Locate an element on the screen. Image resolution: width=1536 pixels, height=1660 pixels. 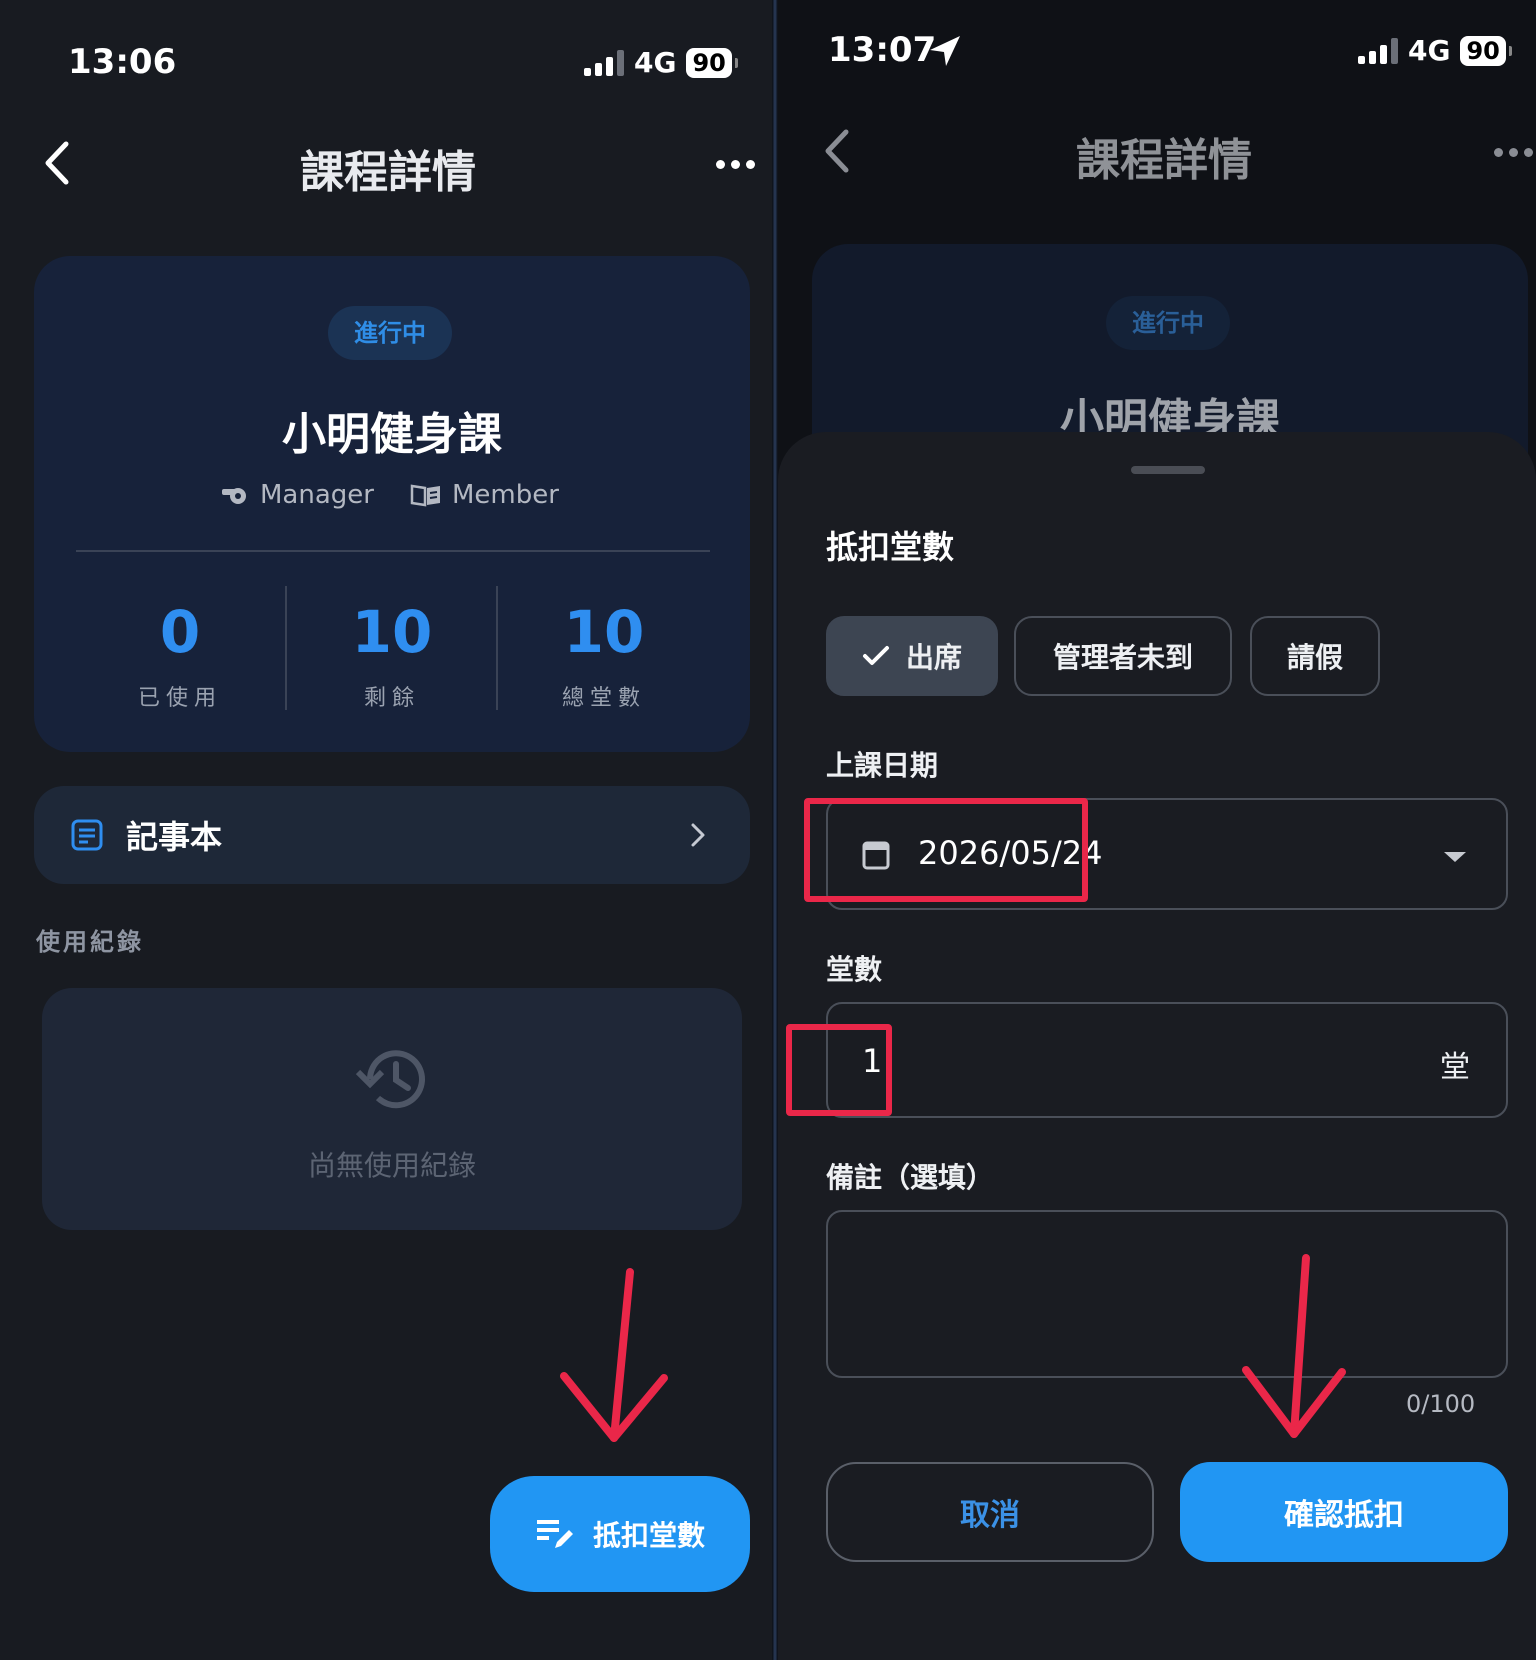
manager-role: Manager is located at coordinates (297, 495).